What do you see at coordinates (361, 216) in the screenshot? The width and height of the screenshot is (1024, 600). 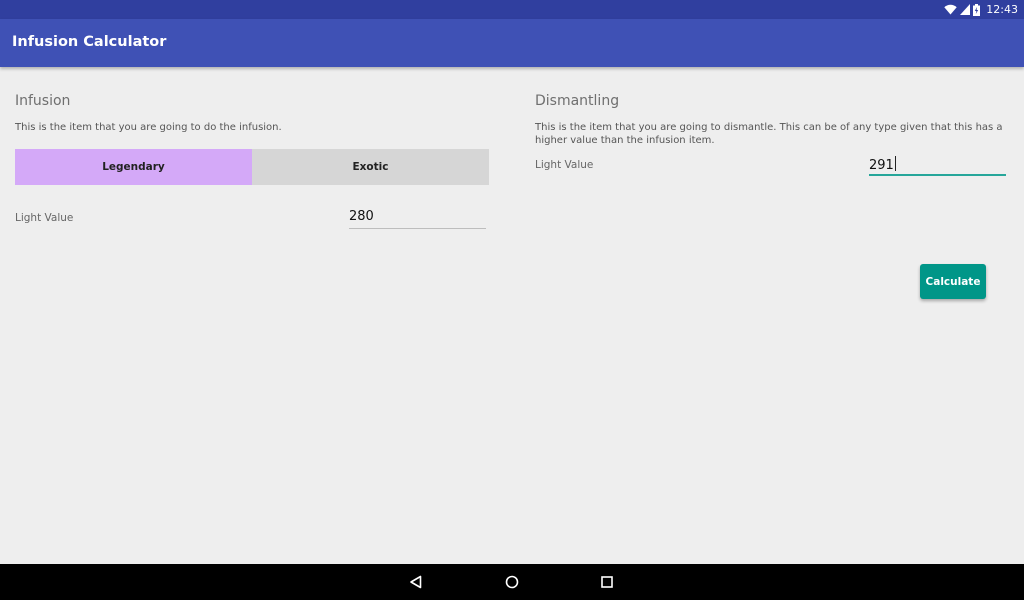 I see `infusion-light-value: 280` at bounding box center [361, 216].